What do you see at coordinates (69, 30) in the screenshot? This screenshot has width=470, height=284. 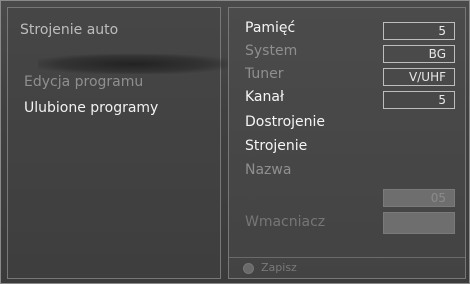 I see `menu-item-auto-tuning: Strojenie auto` at bounding box center [69, 30].